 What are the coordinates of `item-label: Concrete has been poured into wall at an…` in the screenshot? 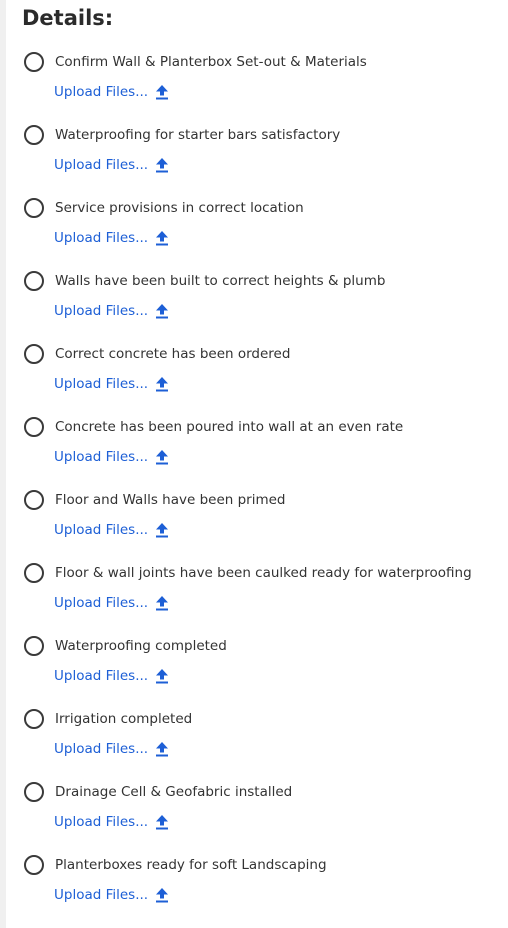 It's located at (229, 427).